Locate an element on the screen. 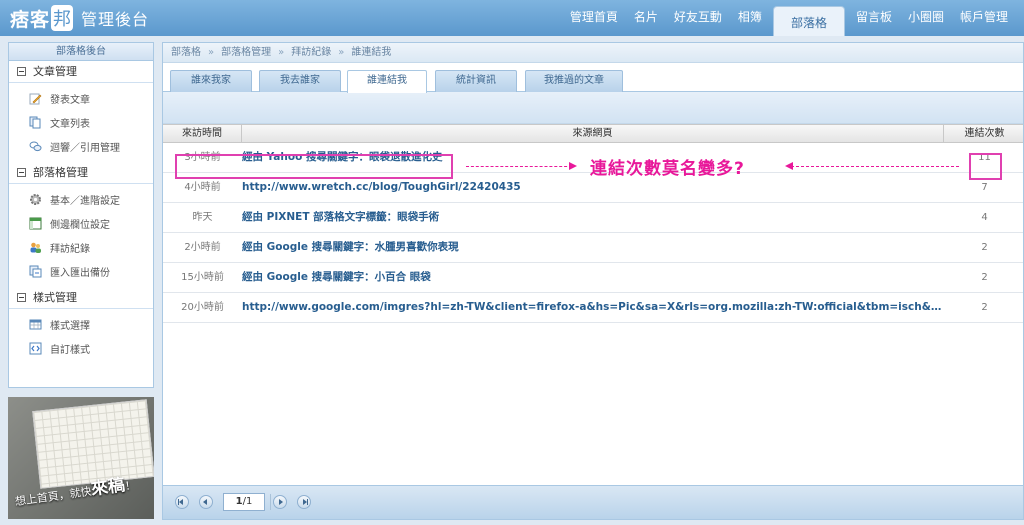  tab-recommended-posts: 我推過的文章 is located at coordinates (574, 81).